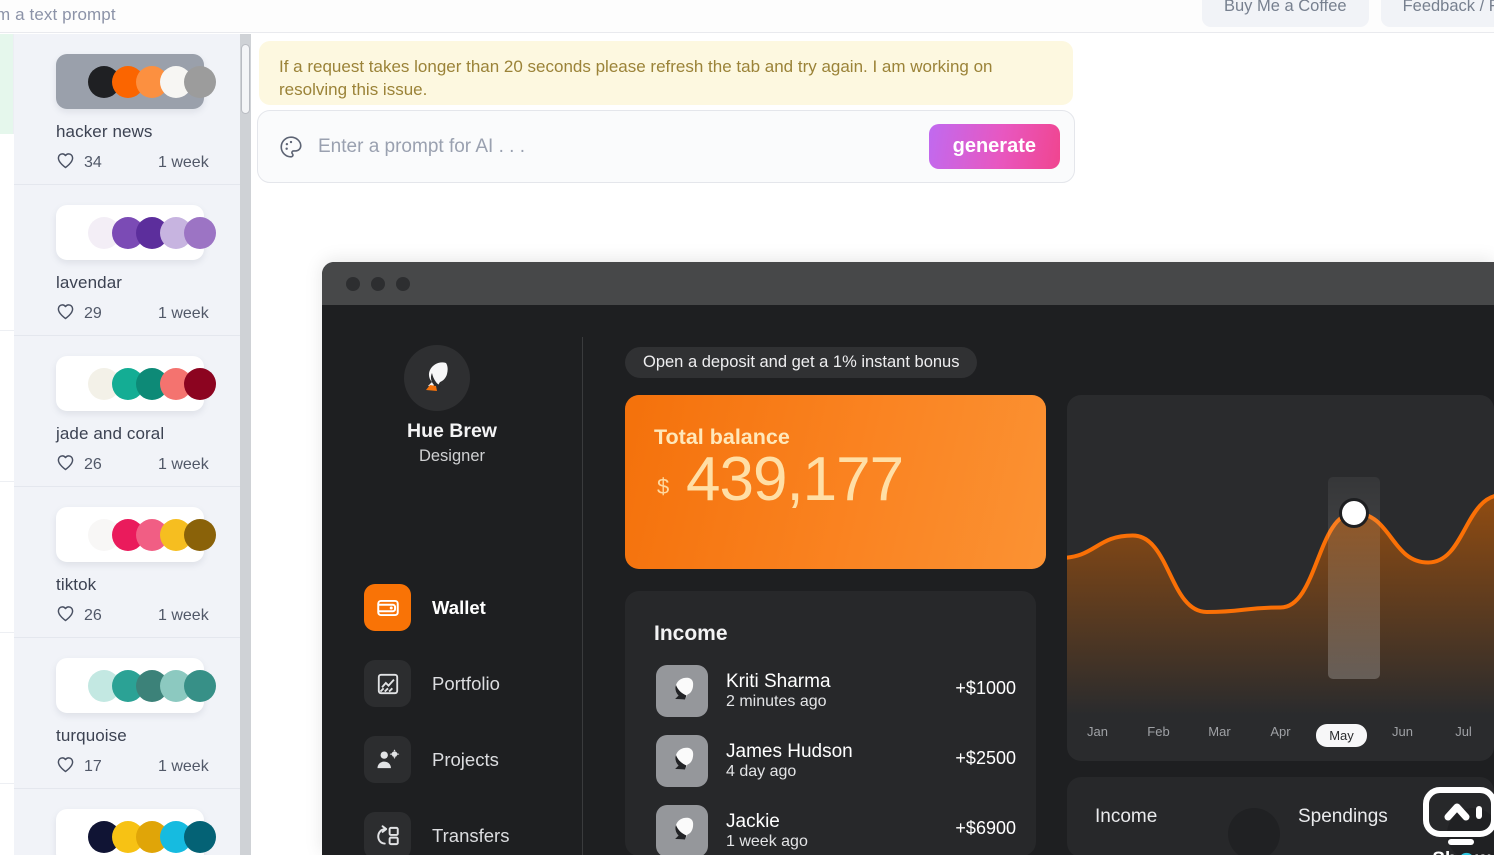 The image size is (1494, 855). I want to click on income-list-item: Jackie 1 week ago +$6900, so click(836, 830).